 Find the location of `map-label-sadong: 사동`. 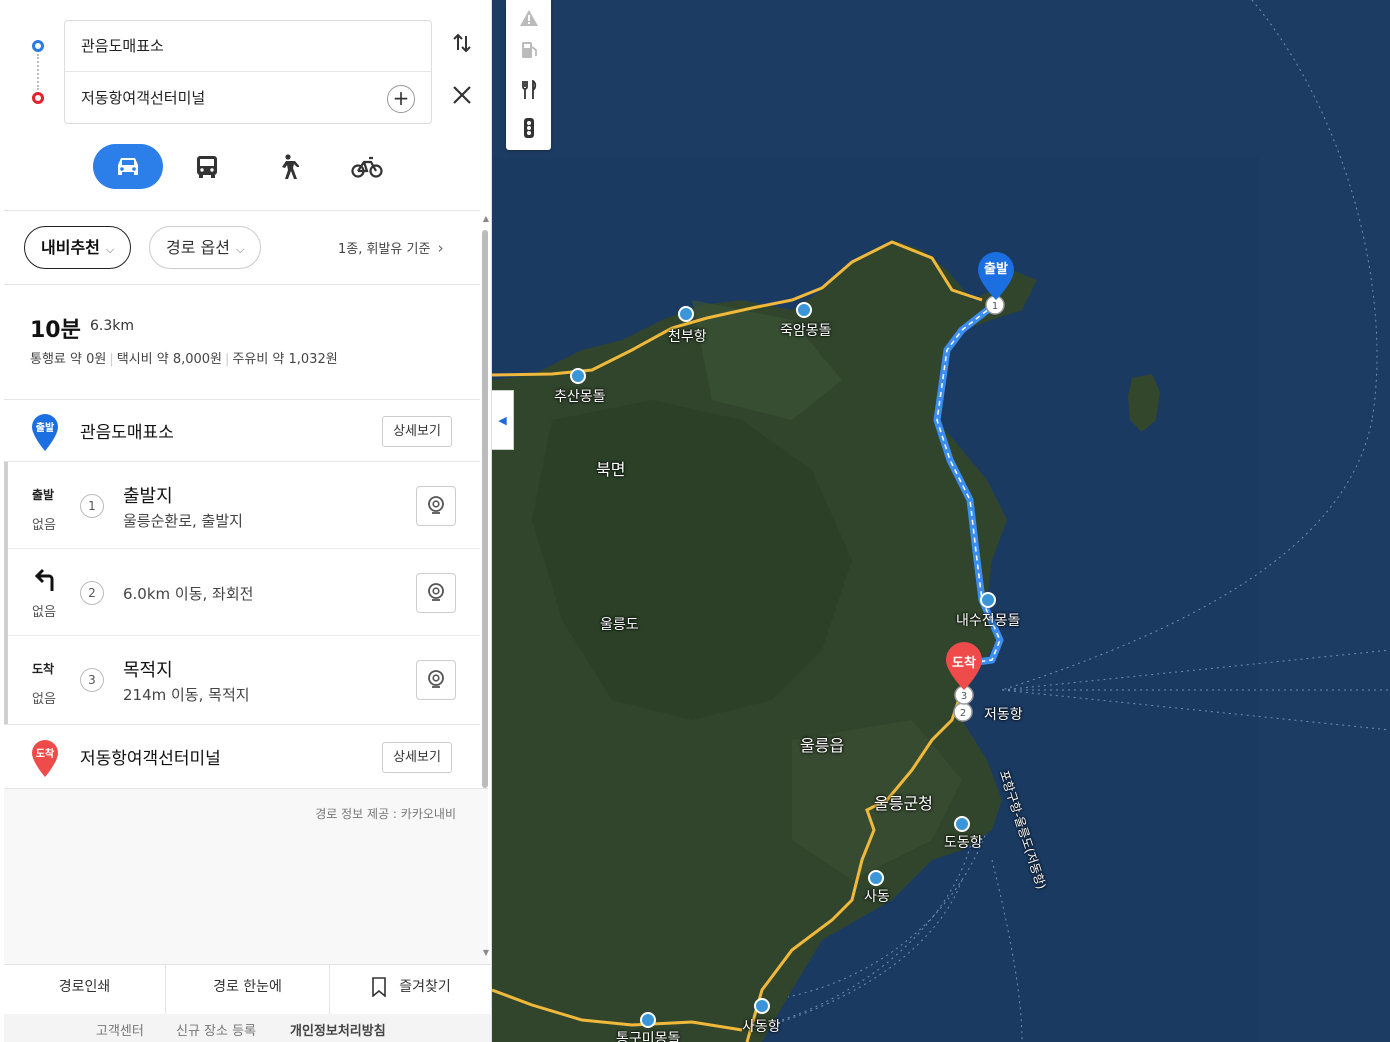

map-label-sadong: 사동 is located at coordinates (877, 896).